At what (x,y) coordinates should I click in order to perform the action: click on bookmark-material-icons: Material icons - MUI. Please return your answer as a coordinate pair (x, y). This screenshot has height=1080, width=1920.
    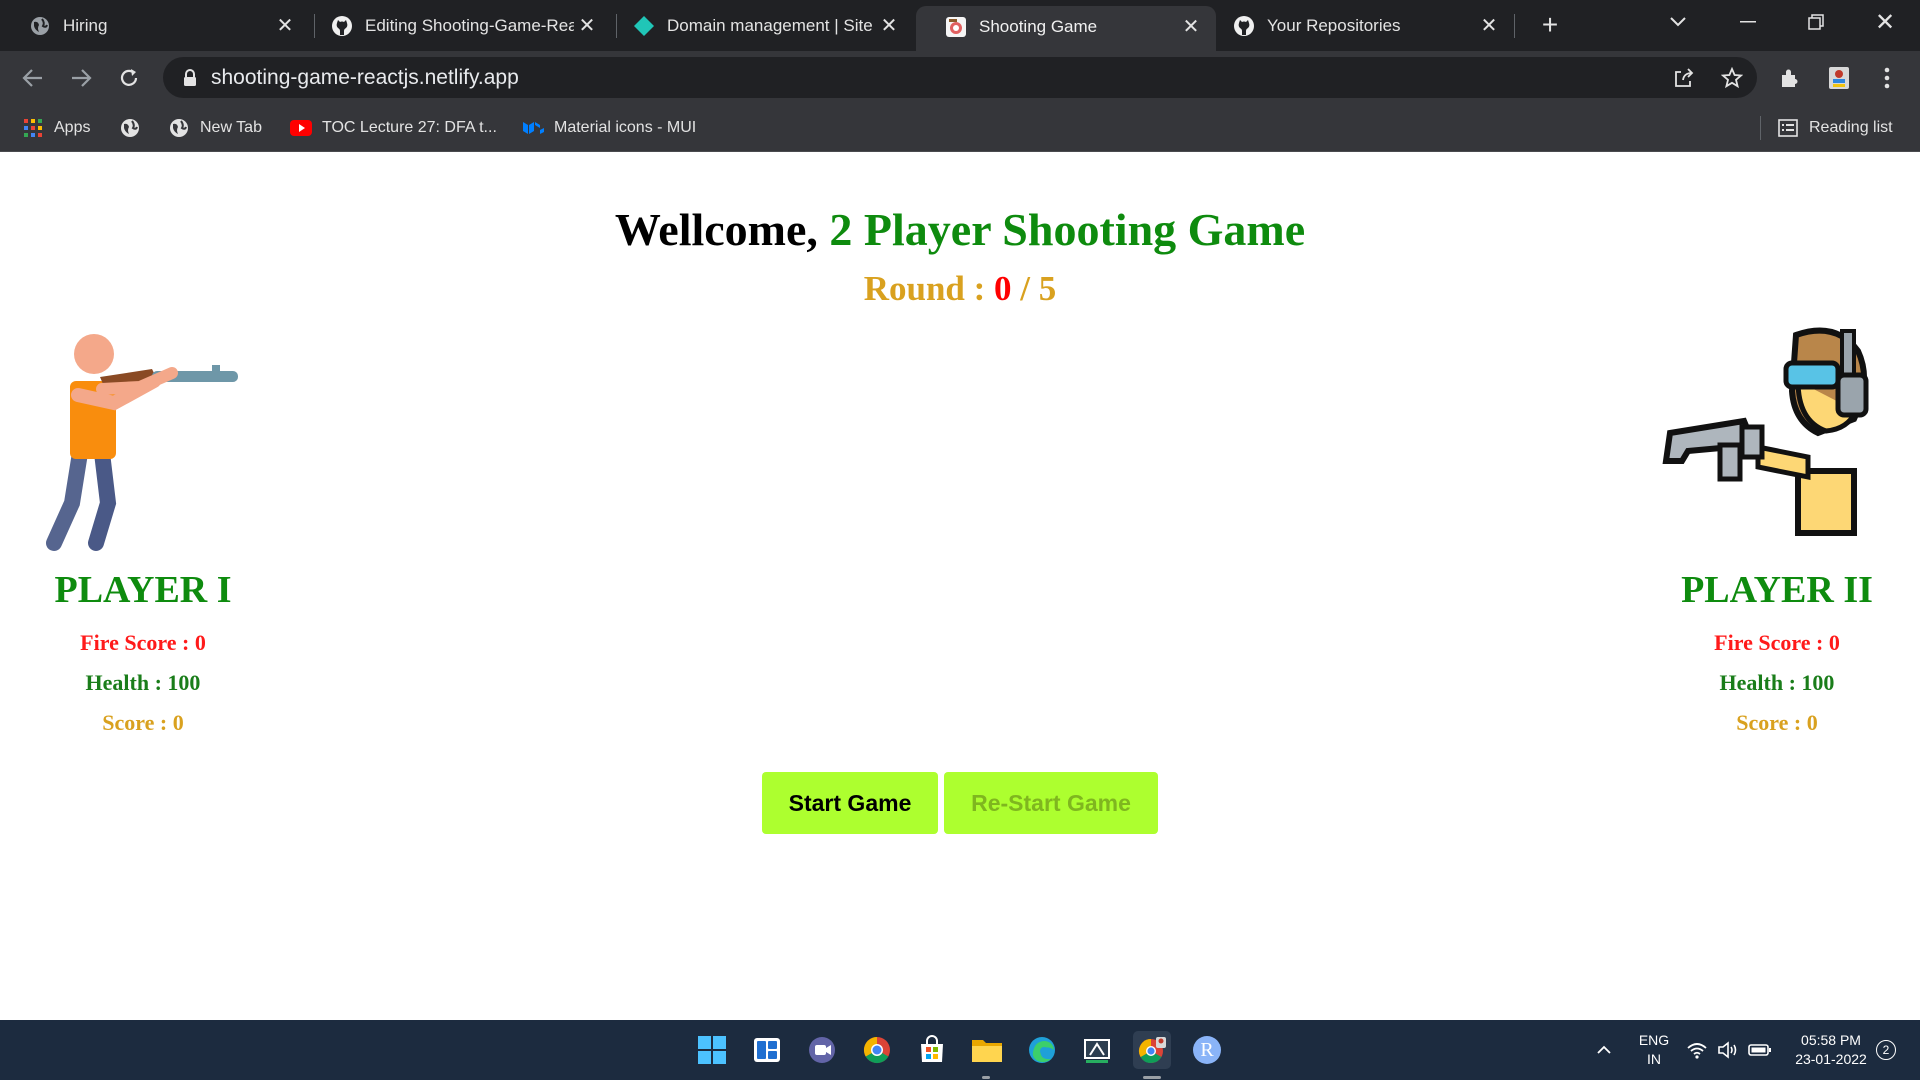
    Looking at the image, I should click on (609, 128).